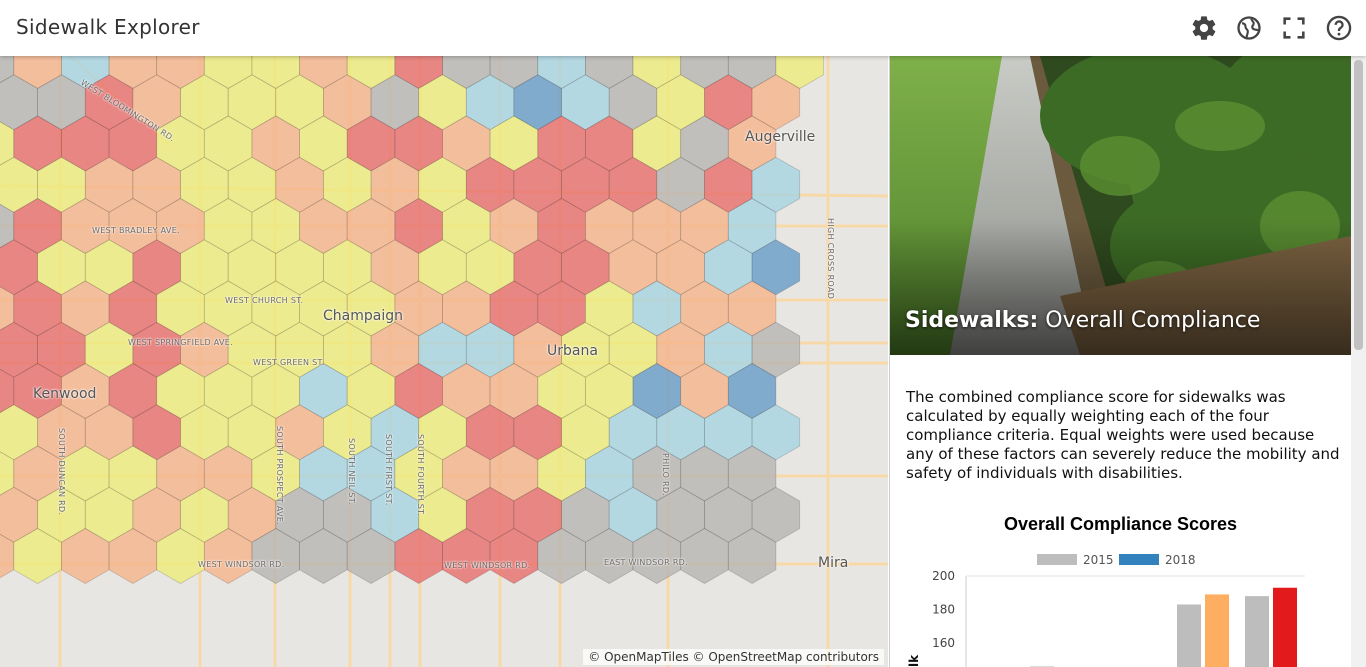 The height and width of the screenshot is (667, 1366). Describe the element at coordinates (833, 563) in the screenshot. I see `city-label-mira: Mira` at that location.